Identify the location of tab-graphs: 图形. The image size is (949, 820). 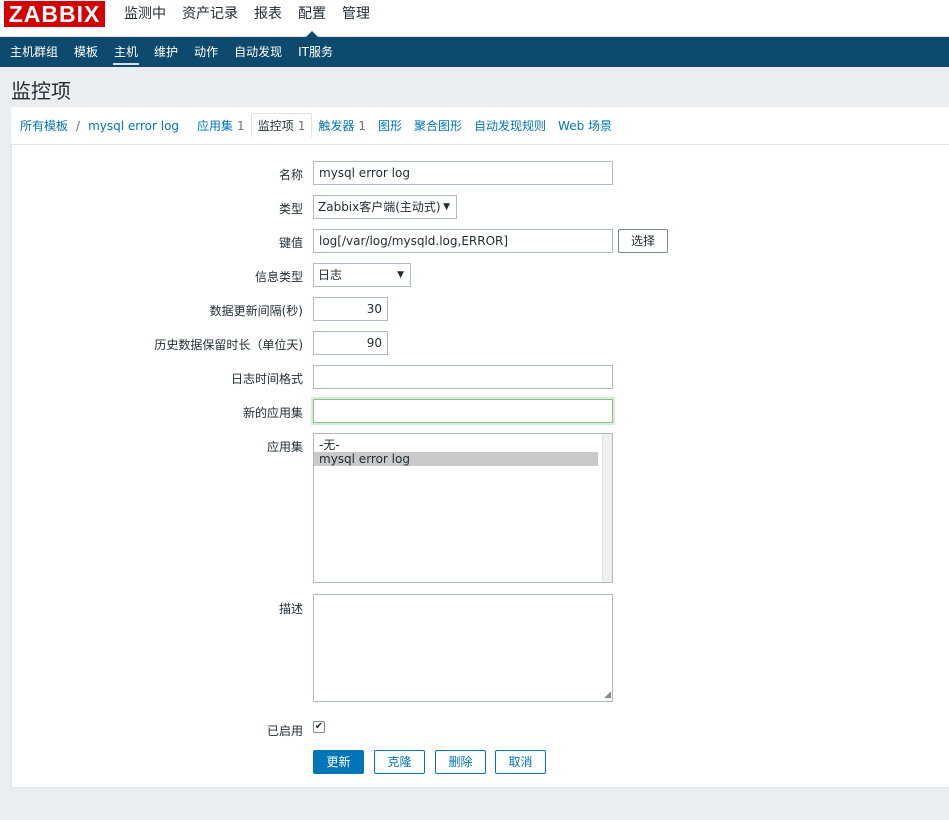
(390, 125).